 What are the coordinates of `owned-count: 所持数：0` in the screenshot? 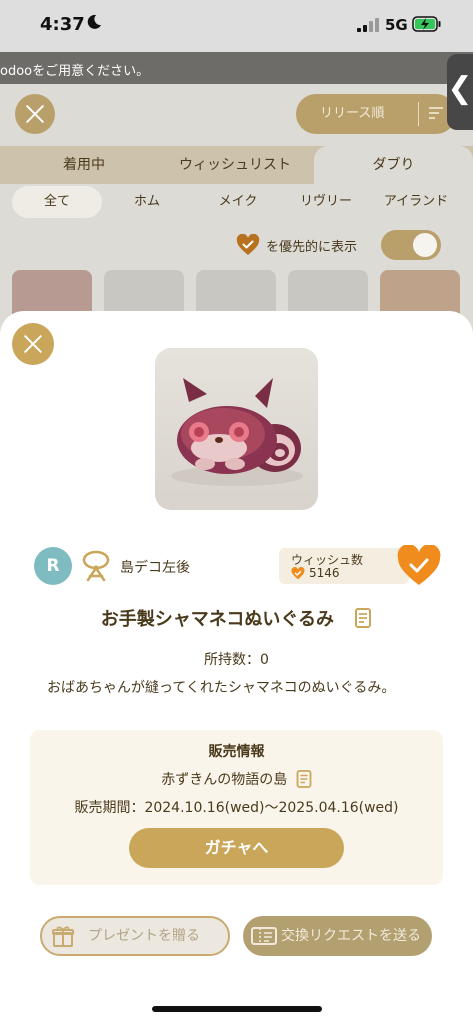 It's located at (236, 660).